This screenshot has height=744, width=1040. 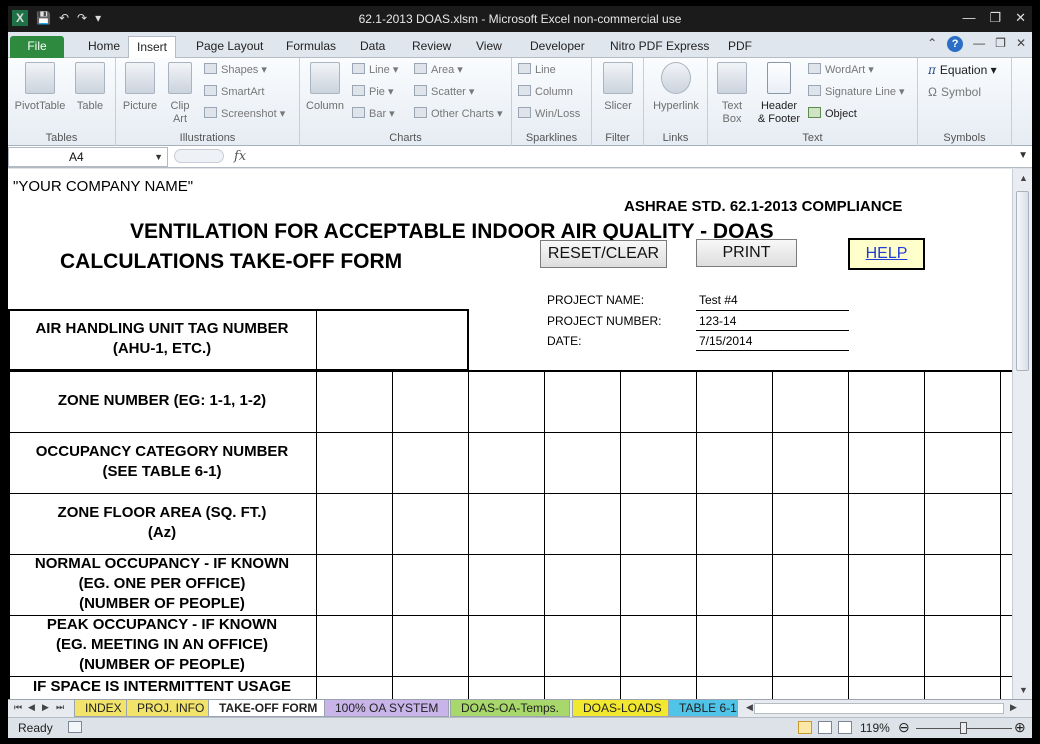 I want to click on wordart-button: WordArt ▾, so click(x=841, y=70).